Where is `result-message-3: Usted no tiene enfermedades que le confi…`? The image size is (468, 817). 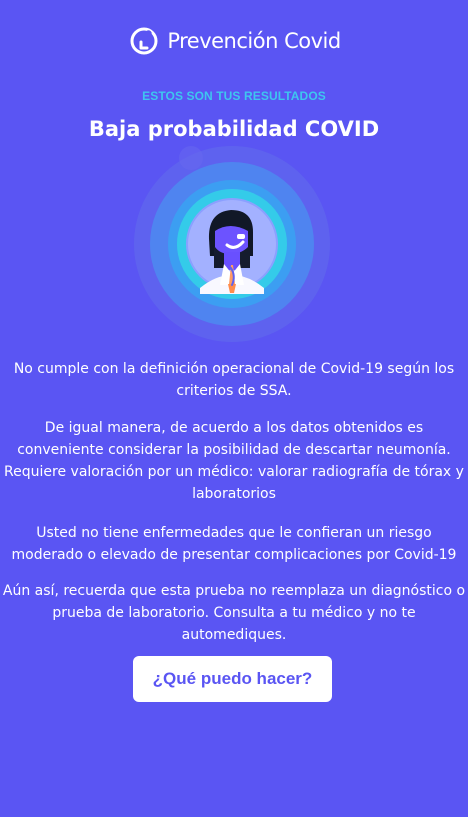
result-message-3: Usted no tiene enfermedades que le confi… is located at coordinates (234, 544).